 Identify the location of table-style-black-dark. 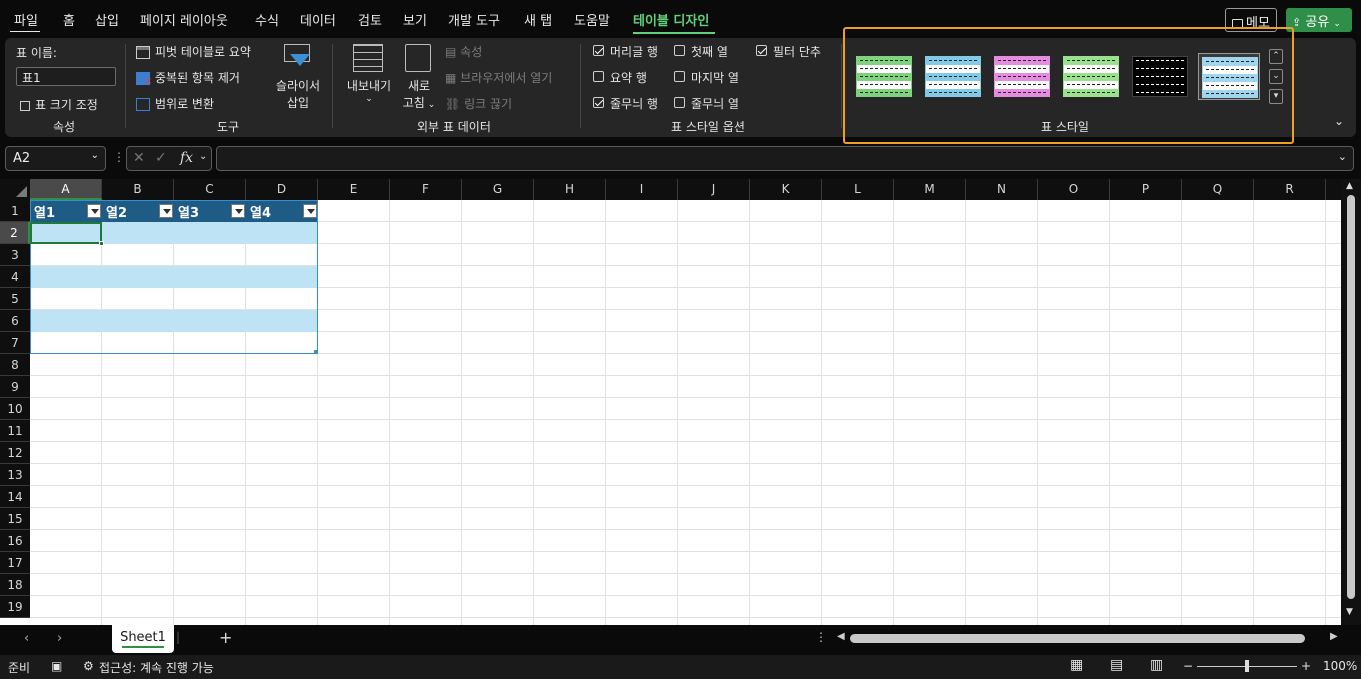
(1160, 76).